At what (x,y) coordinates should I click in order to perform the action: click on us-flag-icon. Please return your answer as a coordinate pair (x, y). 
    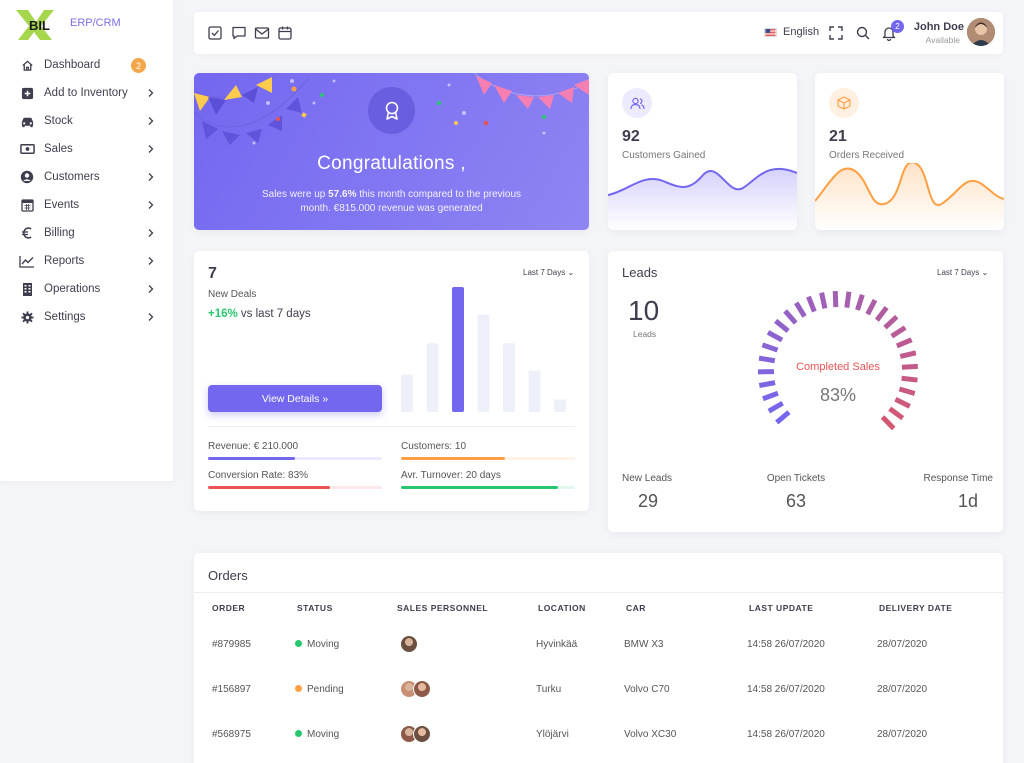
    Looking at the image, I should click on (770, 32).